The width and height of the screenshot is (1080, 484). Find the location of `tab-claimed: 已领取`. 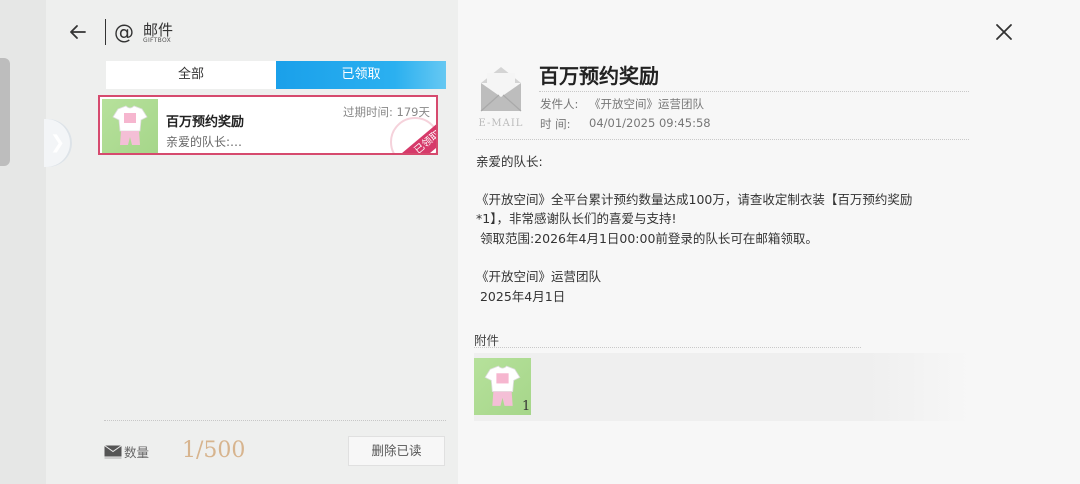

tab-claimed: 已领取 is located at coordinates (361, 75).